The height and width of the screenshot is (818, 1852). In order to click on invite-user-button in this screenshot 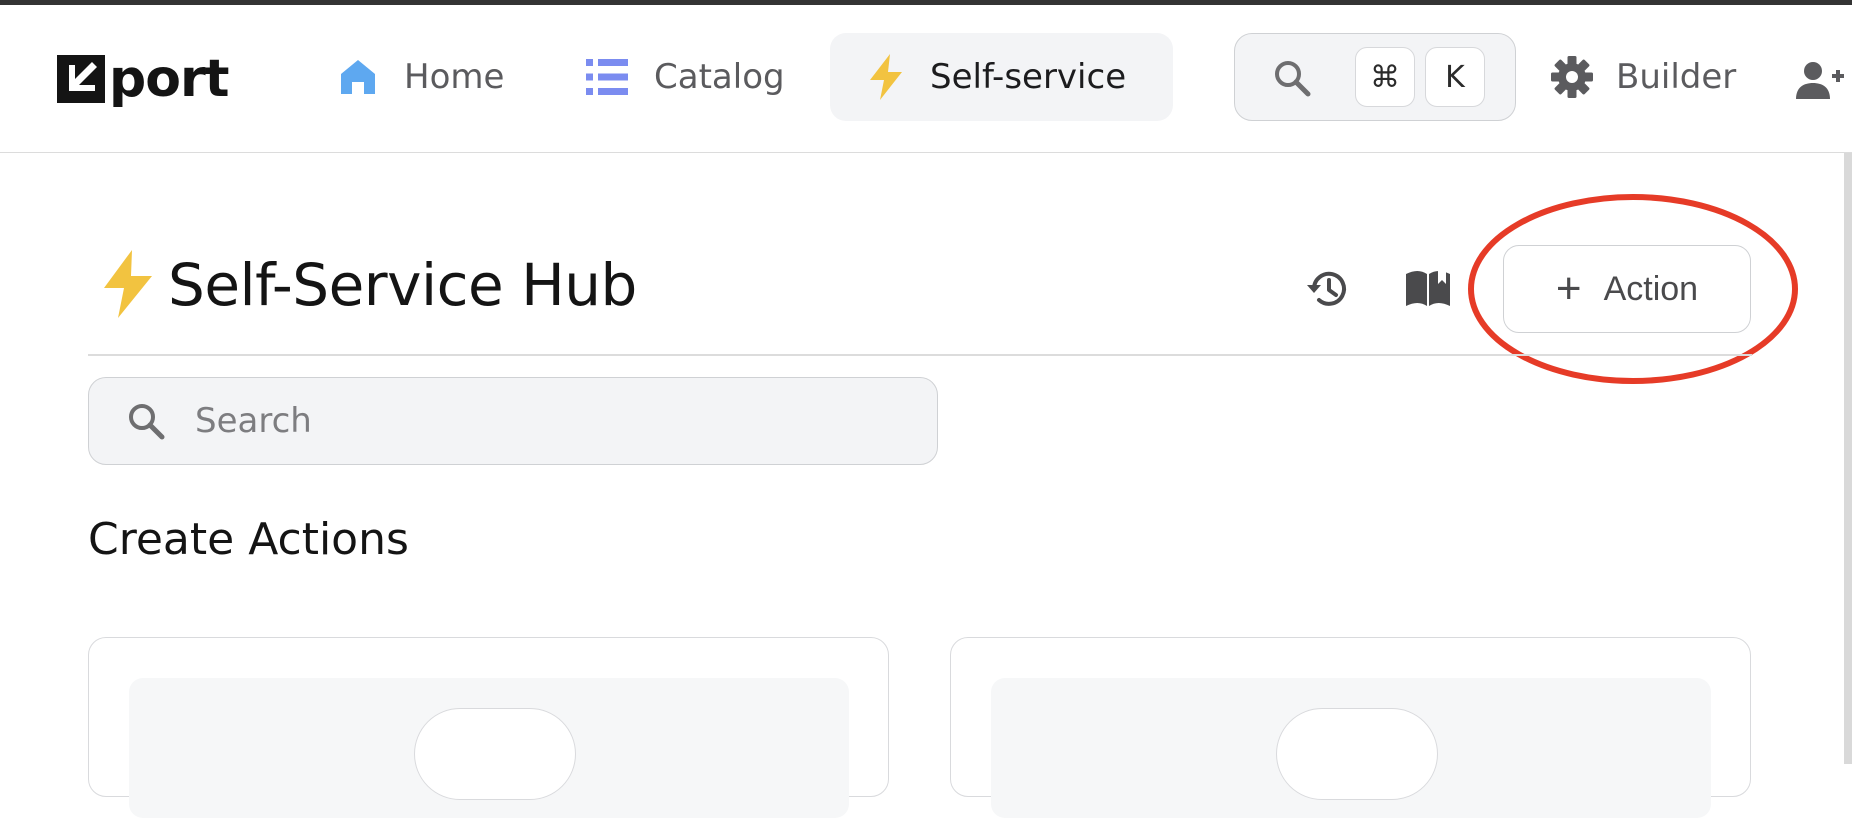, I will do `click(1820, 83)`.